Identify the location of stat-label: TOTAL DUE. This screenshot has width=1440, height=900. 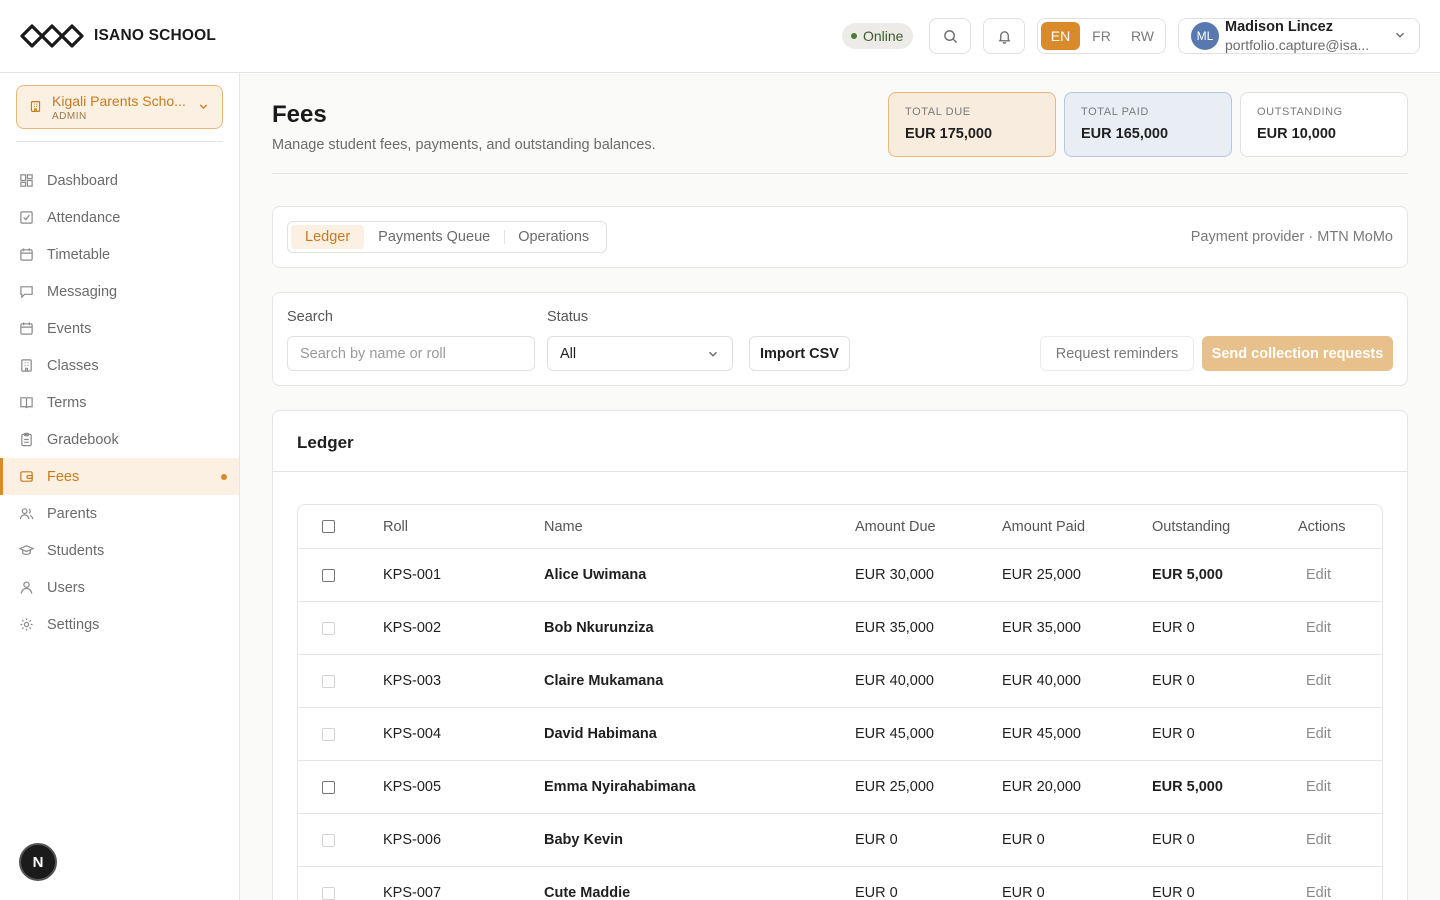
(938, 112).